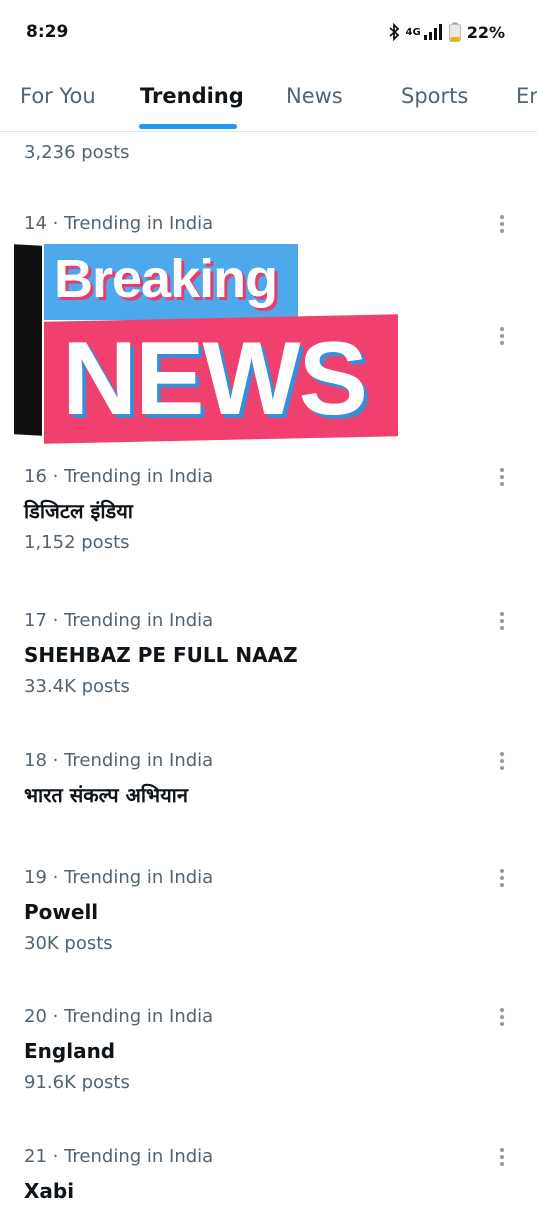 This screenshot has width=537, height=1205. I want to click on active-tab-indicator, so click(188, 126).